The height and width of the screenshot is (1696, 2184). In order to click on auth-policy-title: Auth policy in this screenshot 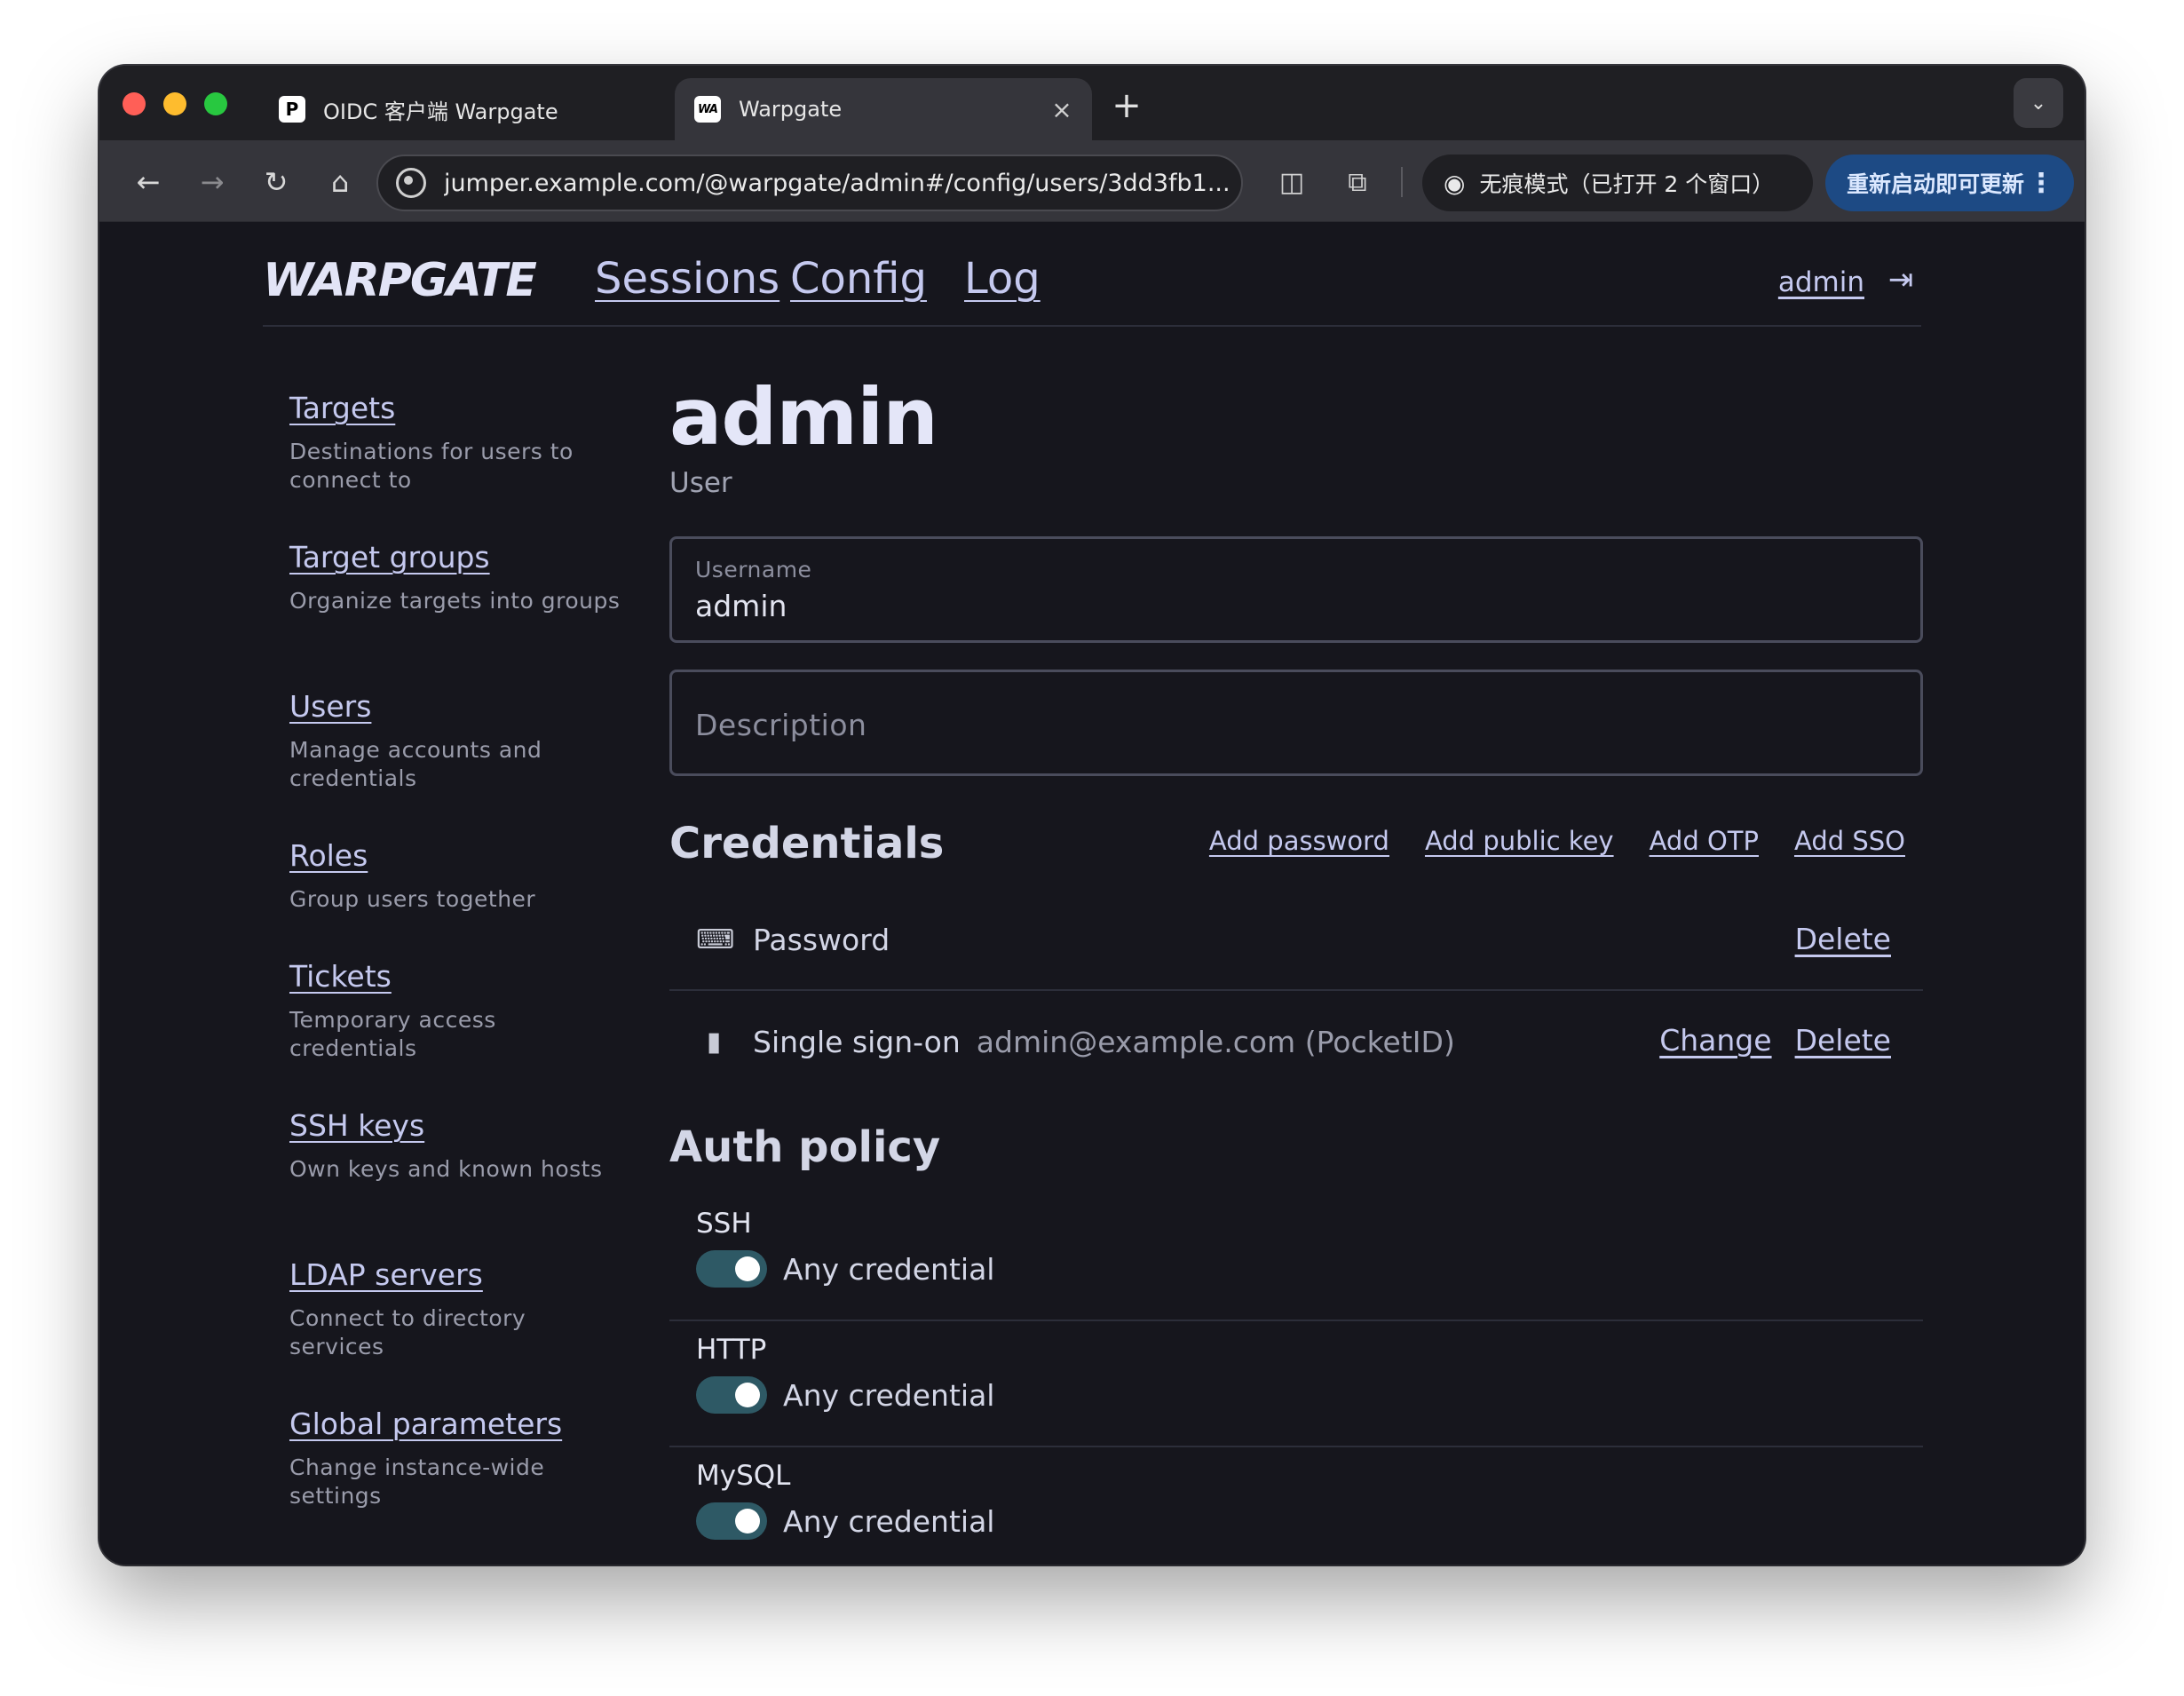, I will do `click(805, 1147)`.